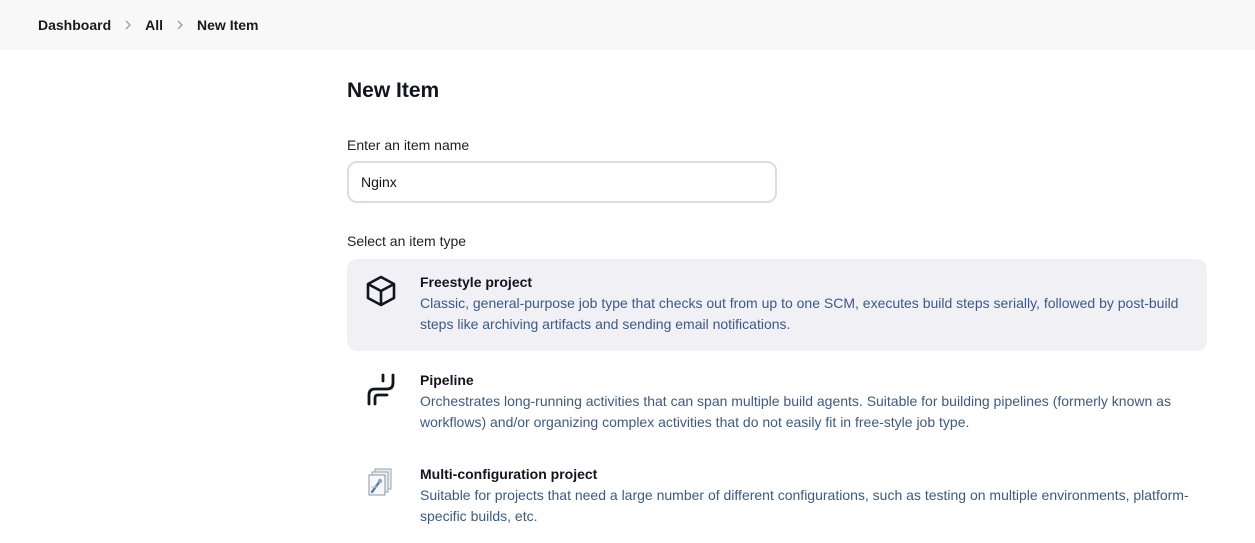  What do you see at coordinates (408, 145) in the screenshot?
I see `item-name-label: Enter an item name` at bounding box center [408, 145].